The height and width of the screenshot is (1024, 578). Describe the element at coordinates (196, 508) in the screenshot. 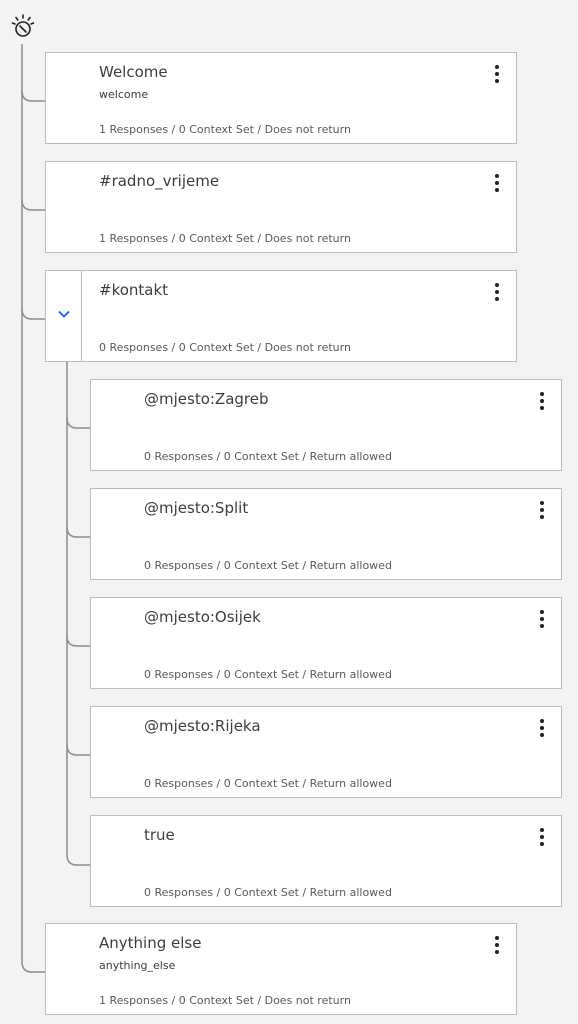

I see `node-title: @mjesto:Split` at that location.